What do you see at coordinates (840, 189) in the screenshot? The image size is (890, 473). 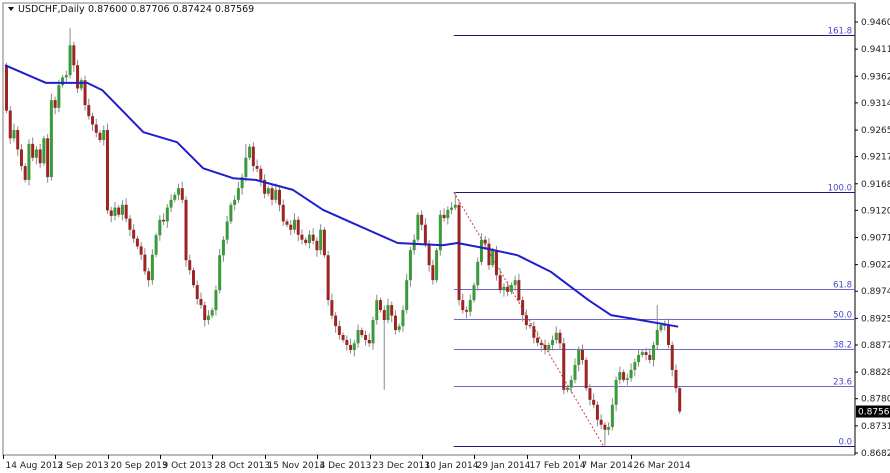 I see `fib-level-label: 100.0` at bounding box center [840, 189].